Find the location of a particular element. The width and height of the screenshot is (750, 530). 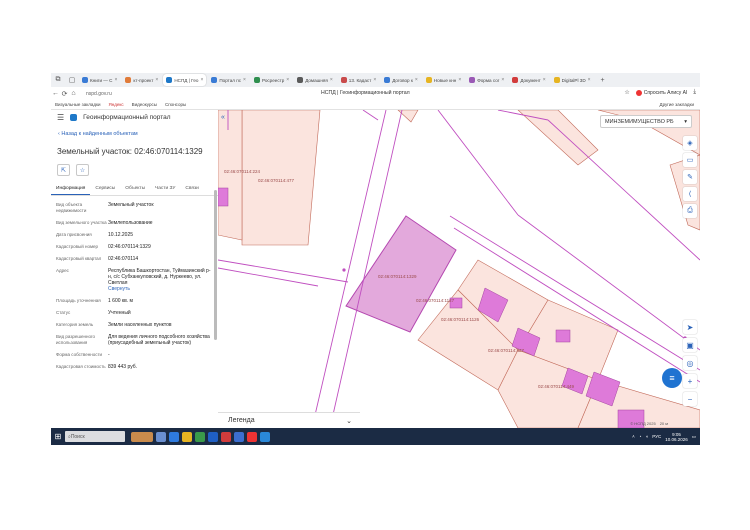

browser-tab: DigitalPl 3D × is located at coordinates (572, 80).